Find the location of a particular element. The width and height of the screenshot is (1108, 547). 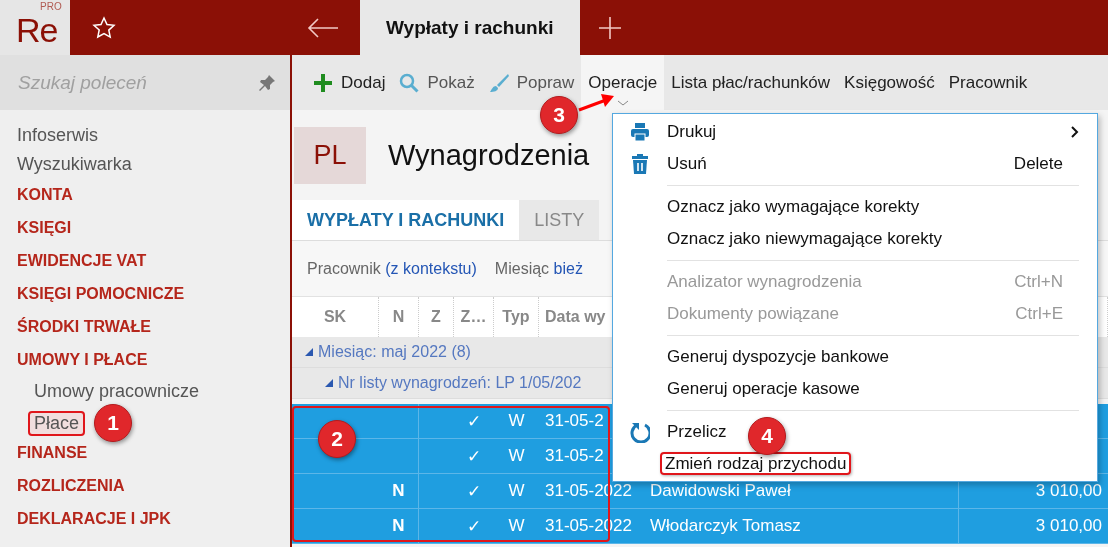

filter-label: Pracownik (z kontekstu) is located at coordinates (392, 268).